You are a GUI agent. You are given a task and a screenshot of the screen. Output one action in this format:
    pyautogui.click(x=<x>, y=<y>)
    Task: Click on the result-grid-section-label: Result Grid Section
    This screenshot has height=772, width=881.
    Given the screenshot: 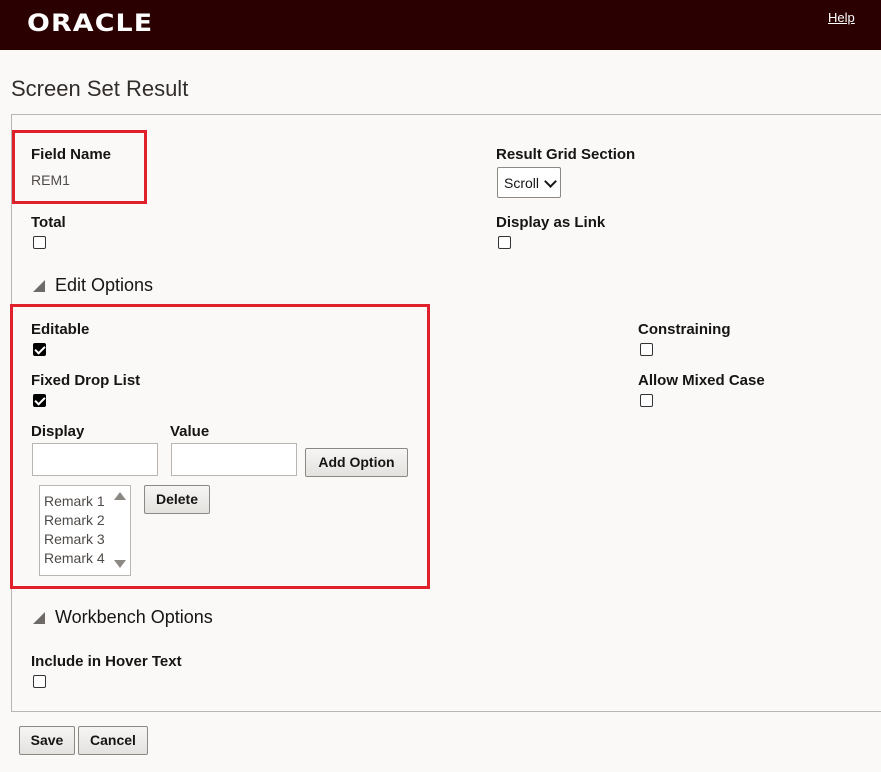 What is the action you would take?
    pyautogui.click(x=566, y=154)
    